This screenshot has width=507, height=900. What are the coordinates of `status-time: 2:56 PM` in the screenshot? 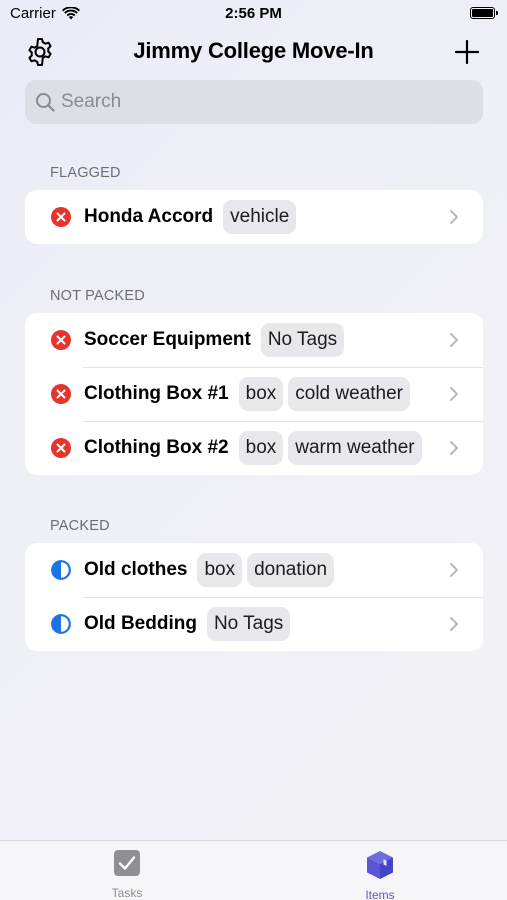 It's located at (253, 13).